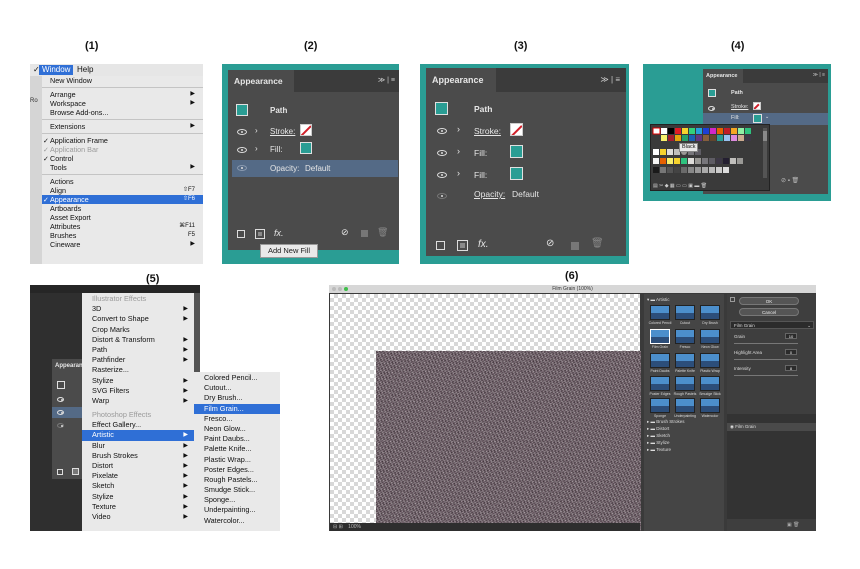 The height and width of the screenshot is (569, 860). I want to click on thumb-cutout, so click(685, 312).